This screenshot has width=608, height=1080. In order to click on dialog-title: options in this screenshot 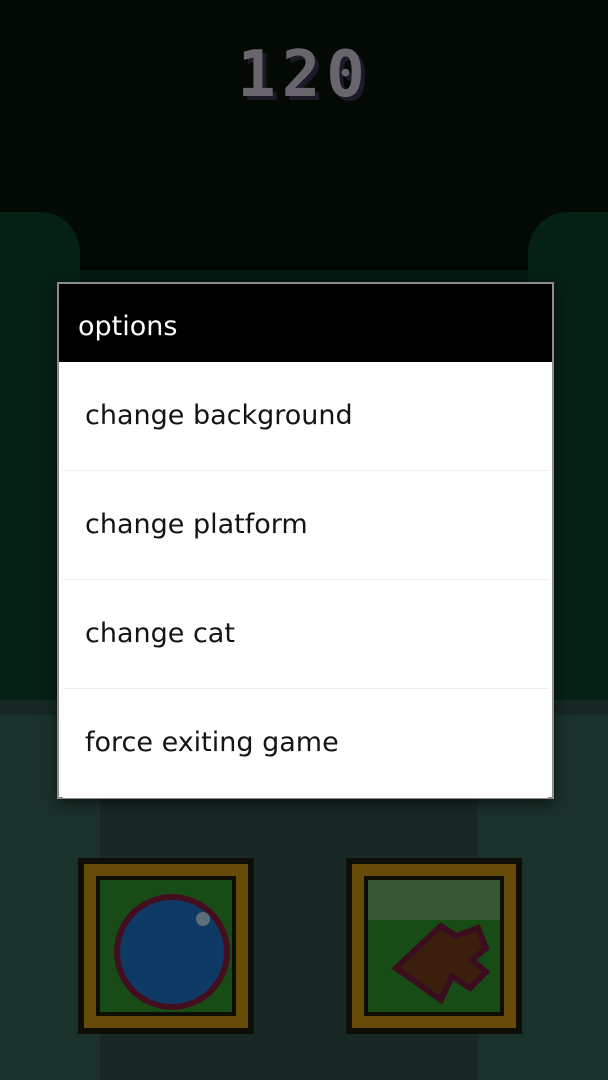, I will do `click(305, 323)`.